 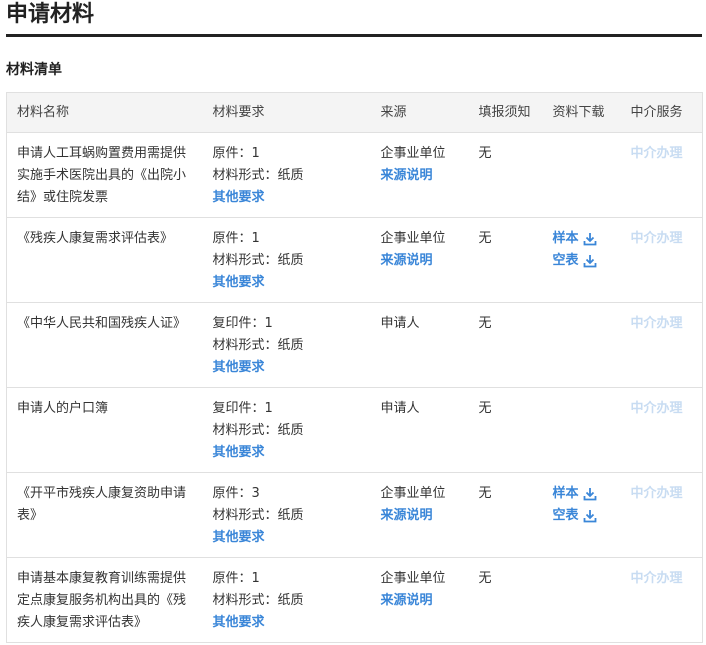 I want to click on source-cell: 申请人, so click(x=429, y=345).